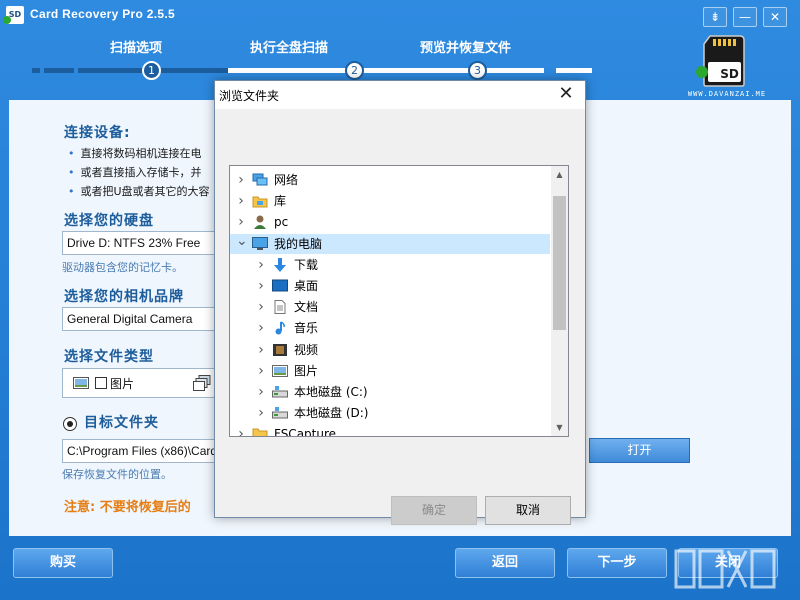 This screenshot has height=600, width=800. I want to click on connect-bullet-2: 或者直接插入存储卡，并, so click(135, 172).